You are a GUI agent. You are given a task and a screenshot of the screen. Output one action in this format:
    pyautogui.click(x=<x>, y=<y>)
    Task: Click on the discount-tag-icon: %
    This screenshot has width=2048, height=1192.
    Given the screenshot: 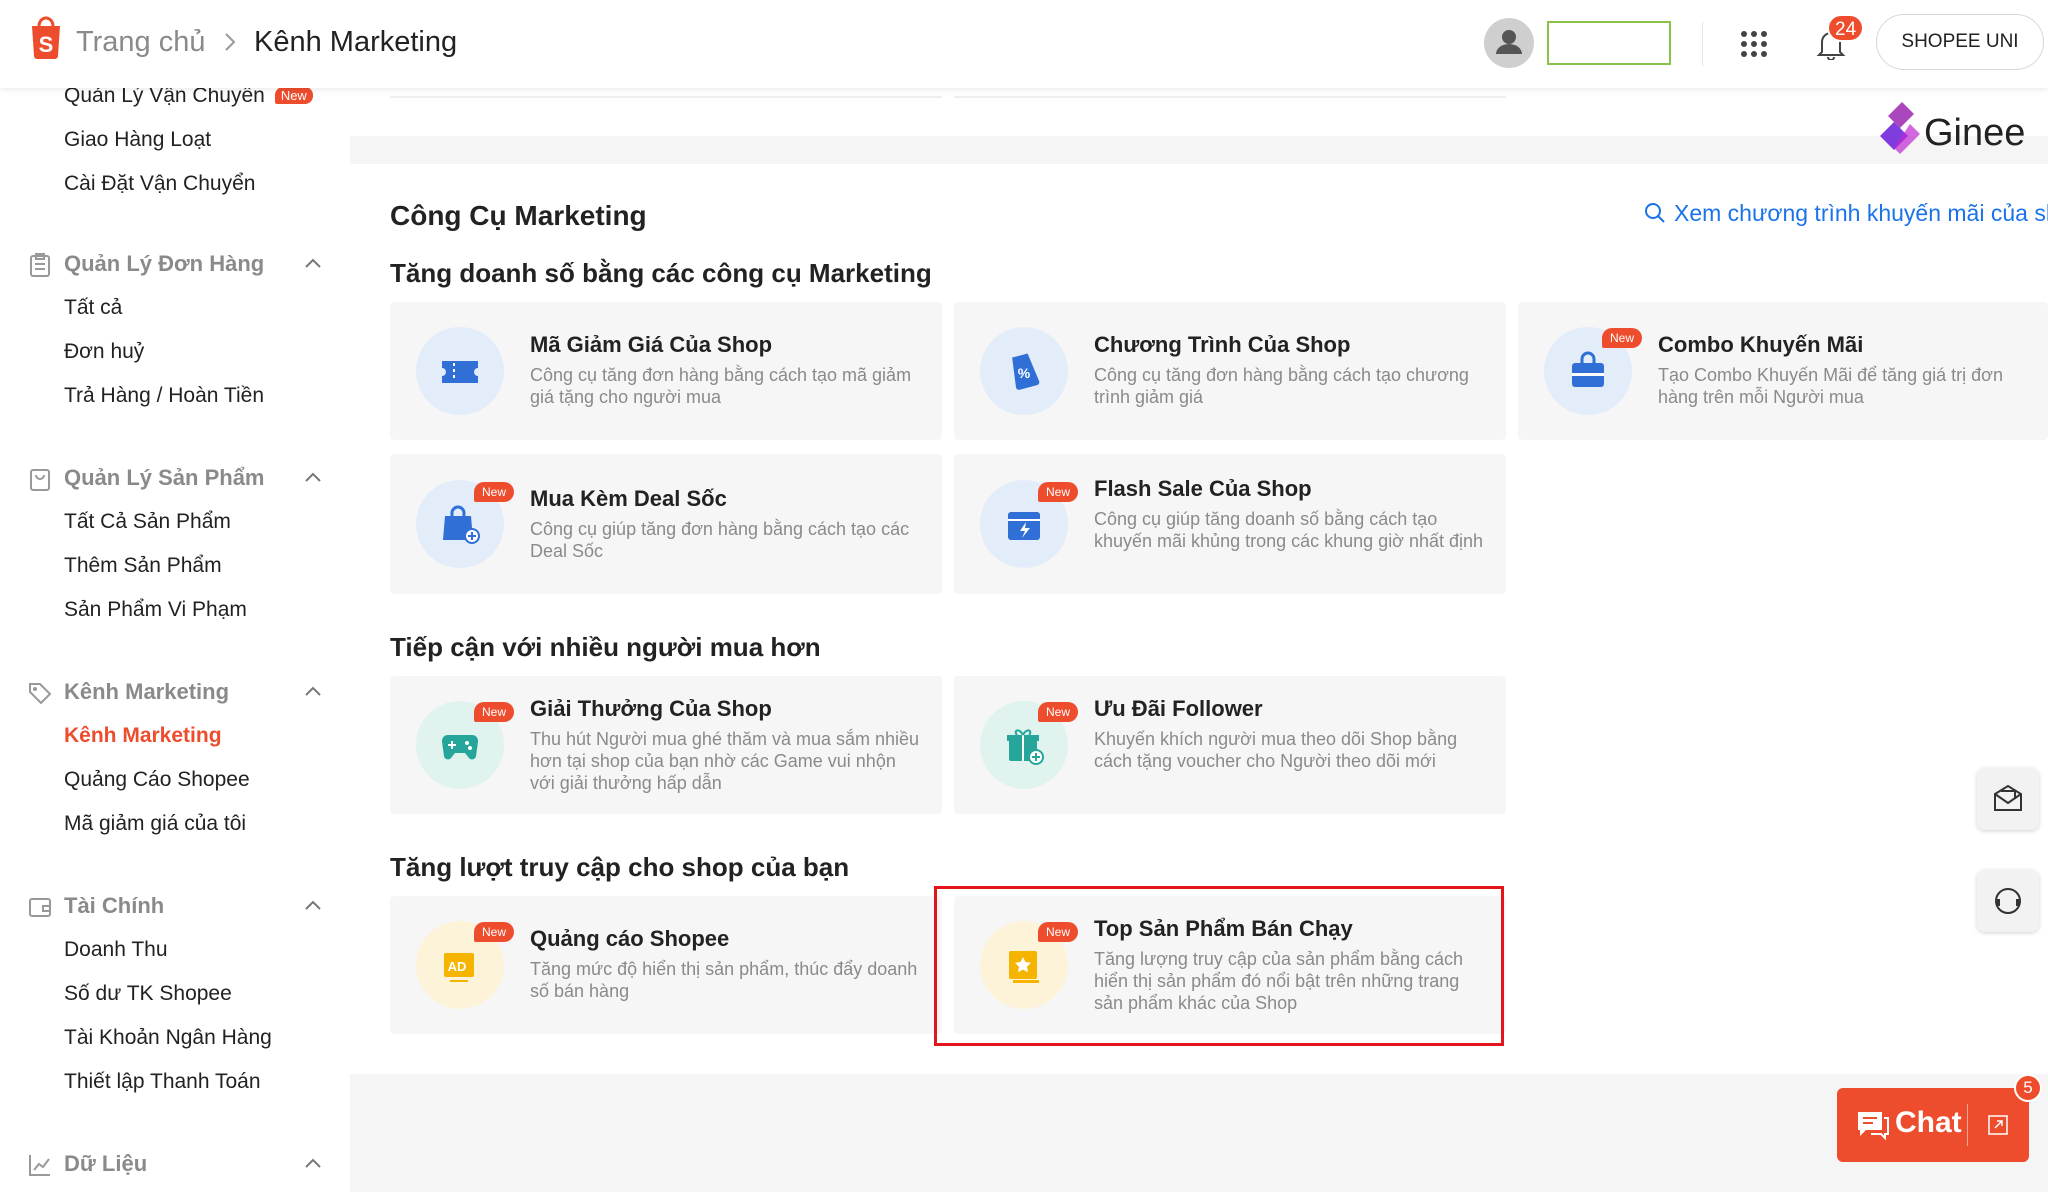 What is the action you would take?
    pyautogui.click(x=1024, y=371)
    